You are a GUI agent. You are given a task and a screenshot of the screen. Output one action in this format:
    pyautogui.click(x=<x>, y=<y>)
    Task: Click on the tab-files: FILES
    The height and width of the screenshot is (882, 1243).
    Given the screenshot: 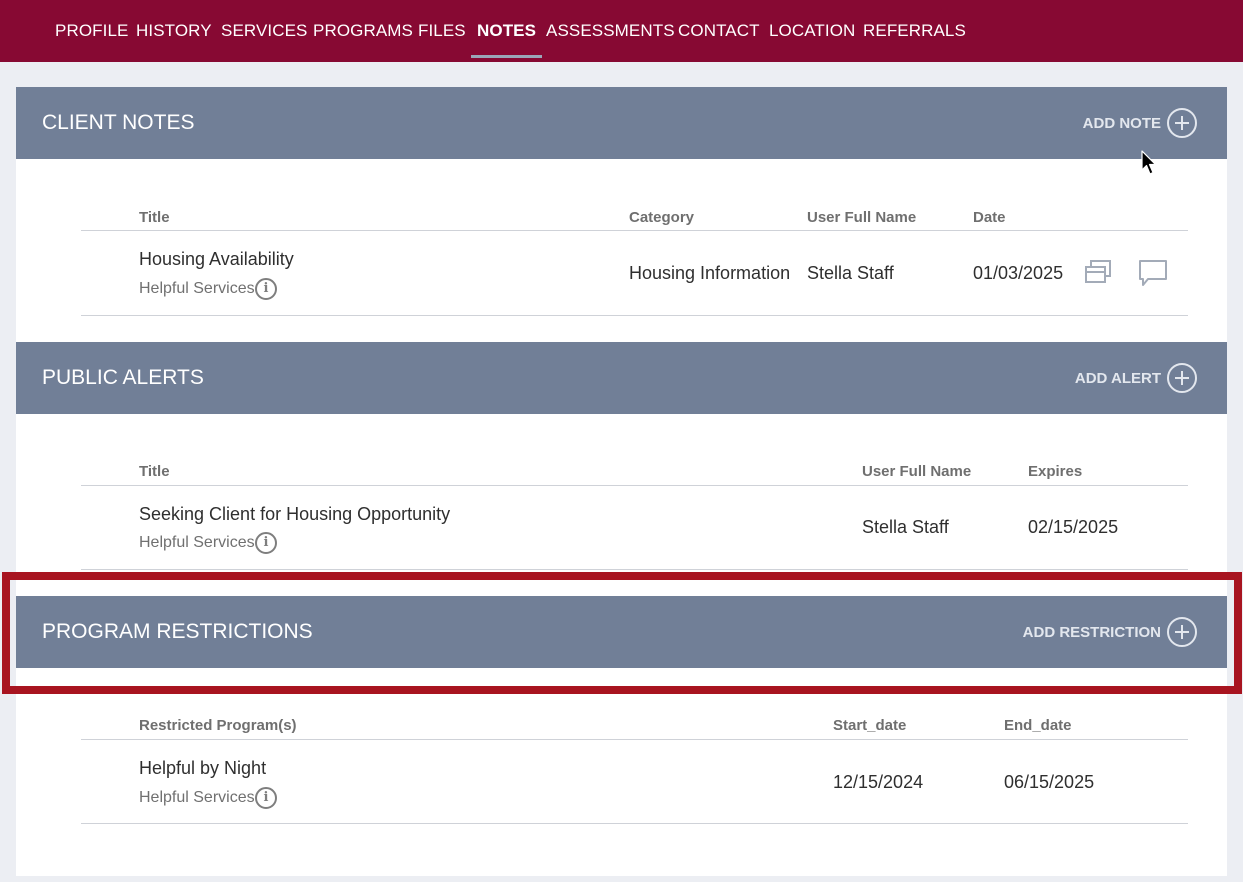 What is the action you would take?
    pyautogui.click(x=442, y=31)
    